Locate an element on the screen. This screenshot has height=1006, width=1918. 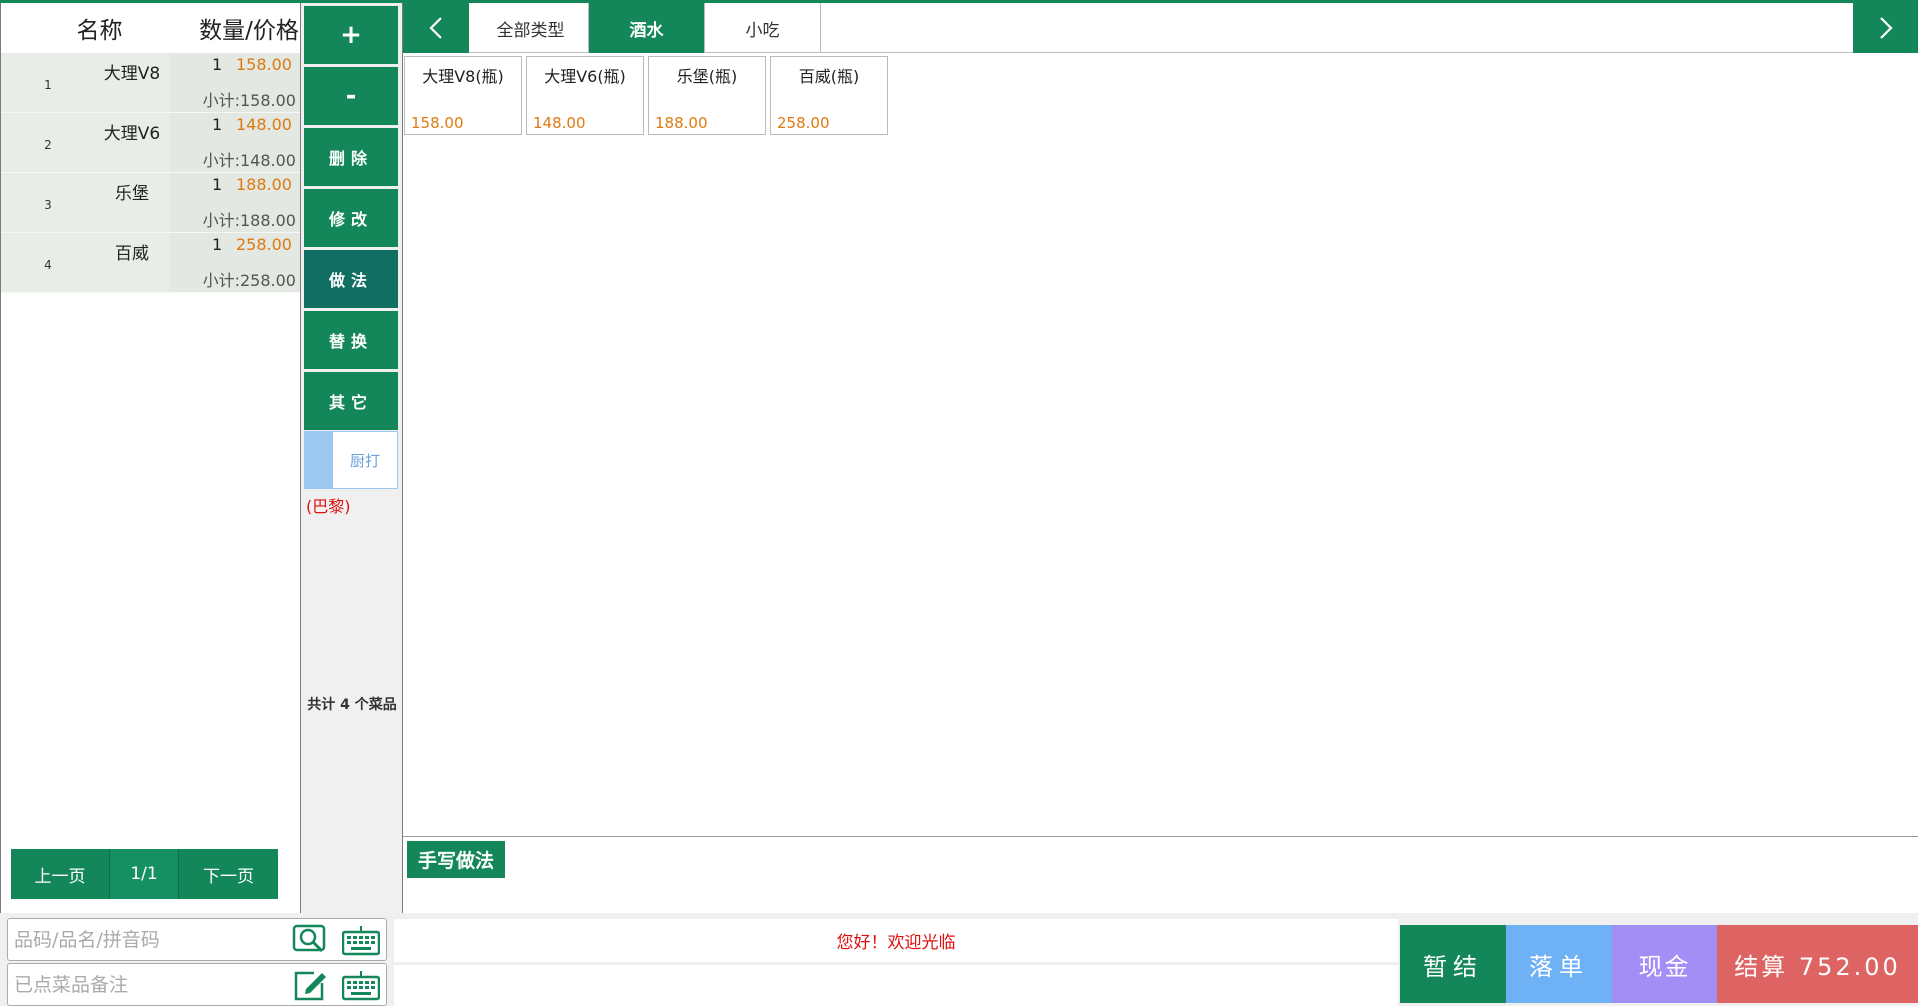
bottom-bar: 您好！欢迎光临 暂结 落单 现金 结算 752.00 is located at coordinates (959, 959).